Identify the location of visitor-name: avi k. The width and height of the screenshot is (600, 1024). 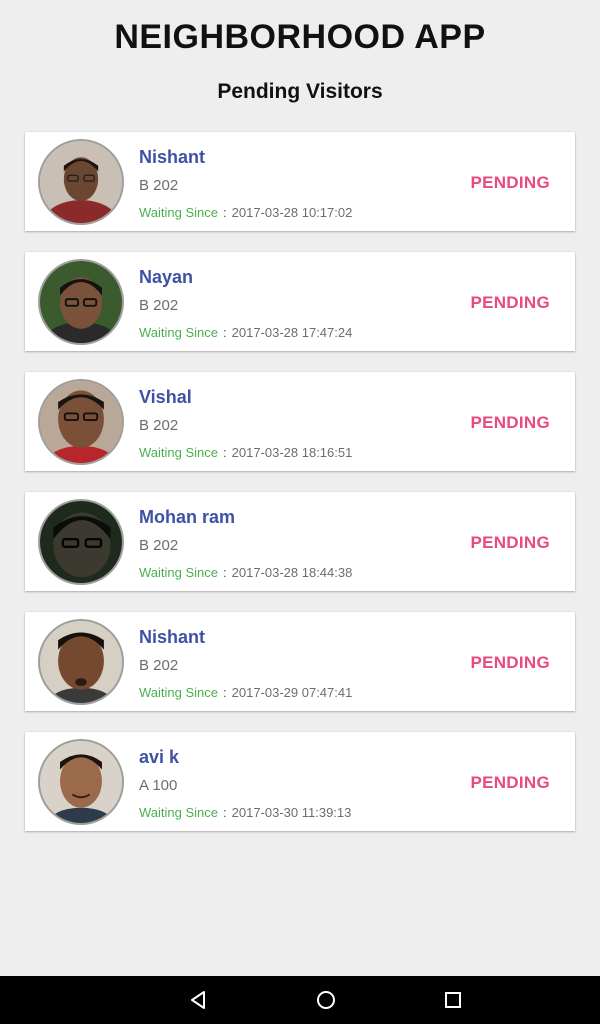
(159, 757).